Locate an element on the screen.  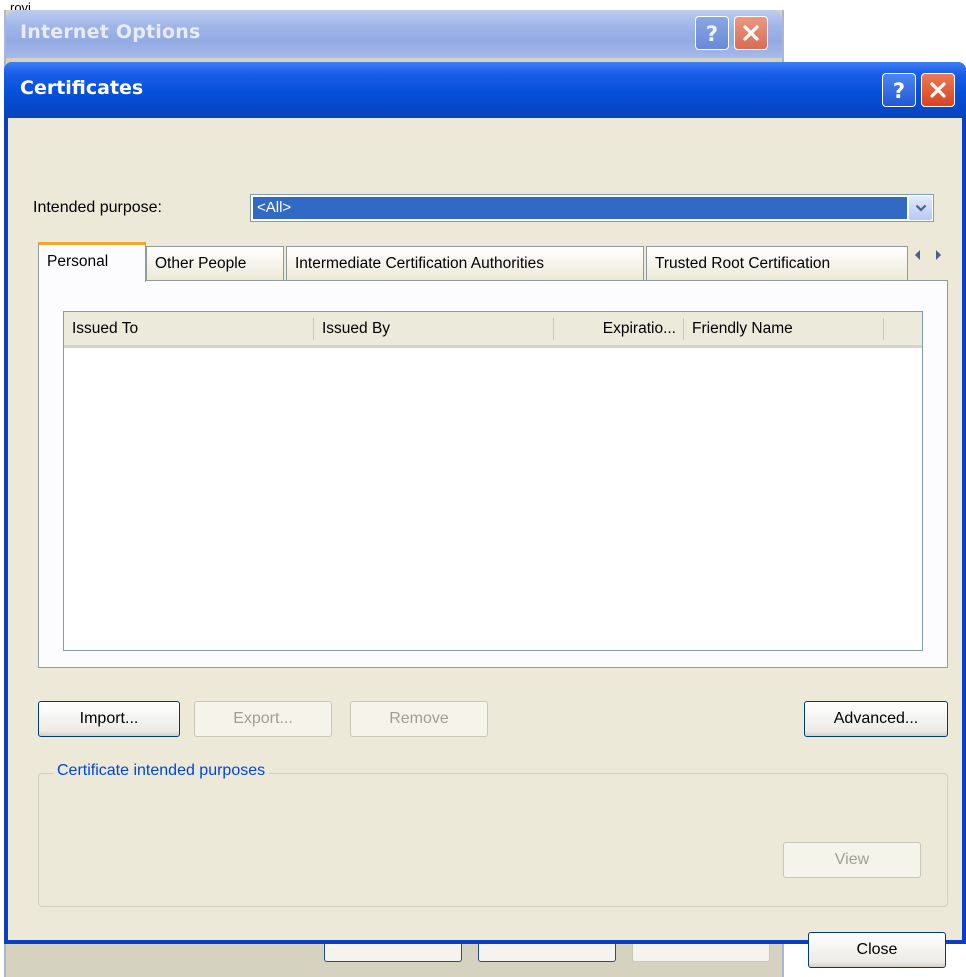
column-issued-to: Issued To is located at coordinates (189, 330).